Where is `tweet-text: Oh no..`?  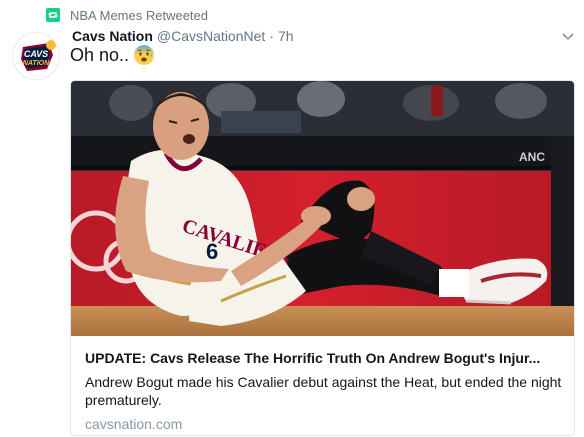
tweet-text: Oh no.. is located at coordinates (112, 55).